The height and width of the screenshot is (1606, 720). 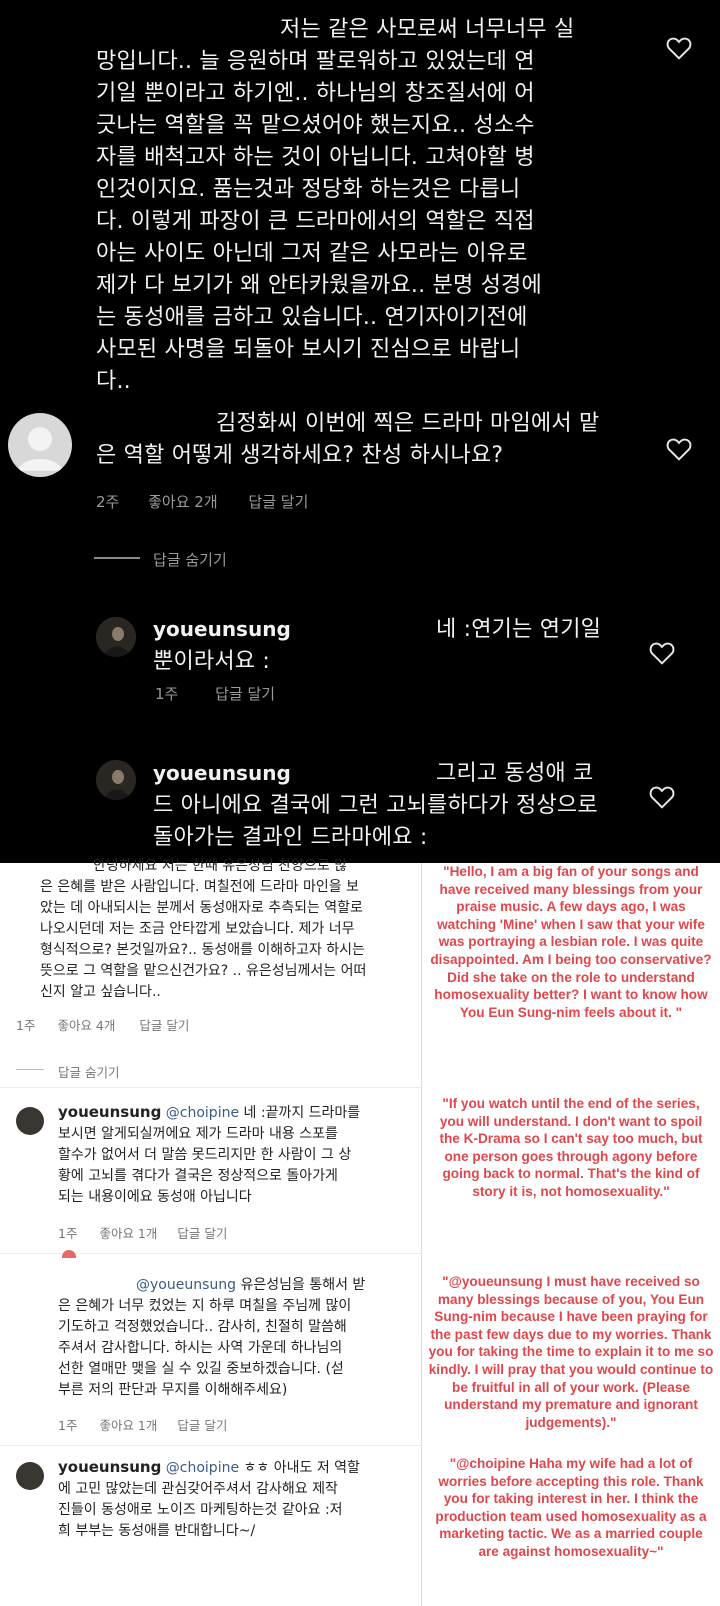 I want to click on like-count: 좋아요 2개, so click(x=183, y=502).